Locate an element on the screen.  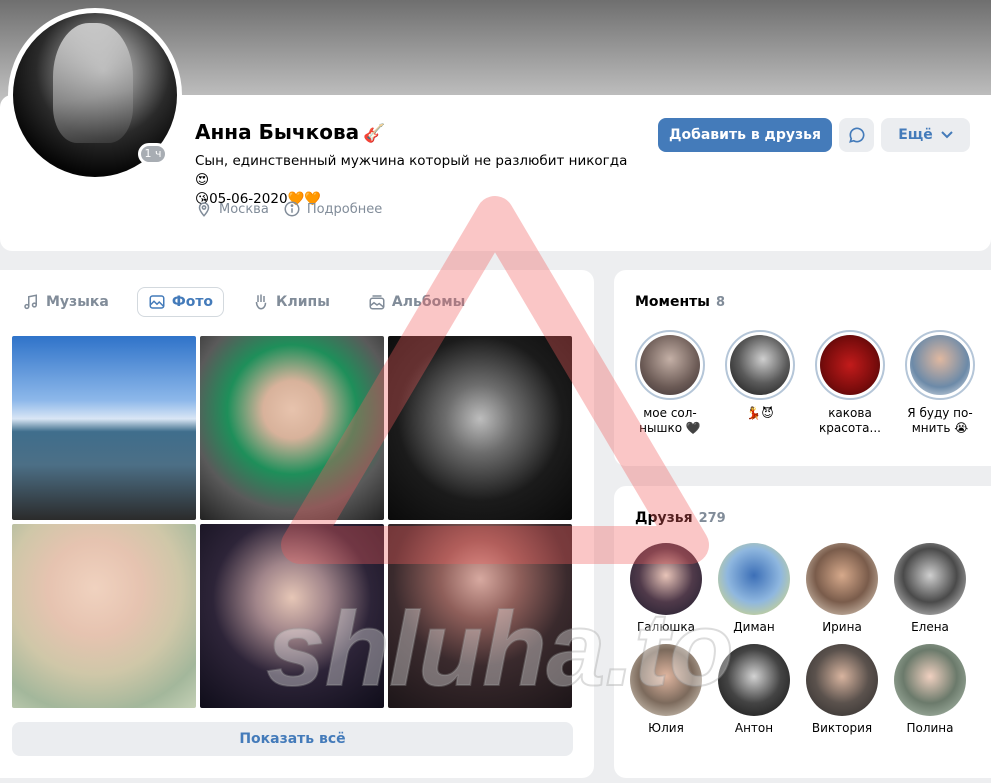
chat-bubble-icon is located at coordinates (856, 135).